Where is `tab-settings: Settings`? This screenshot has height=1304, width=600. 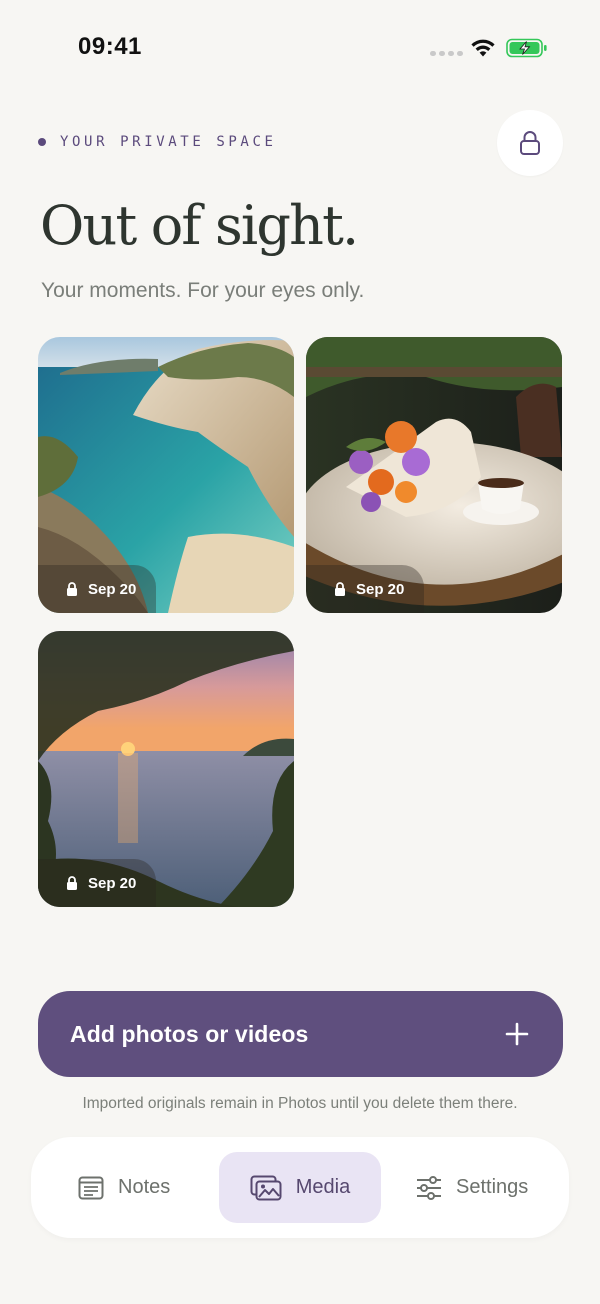 tab-settings: Settings is located at coordinates (472, 1187).